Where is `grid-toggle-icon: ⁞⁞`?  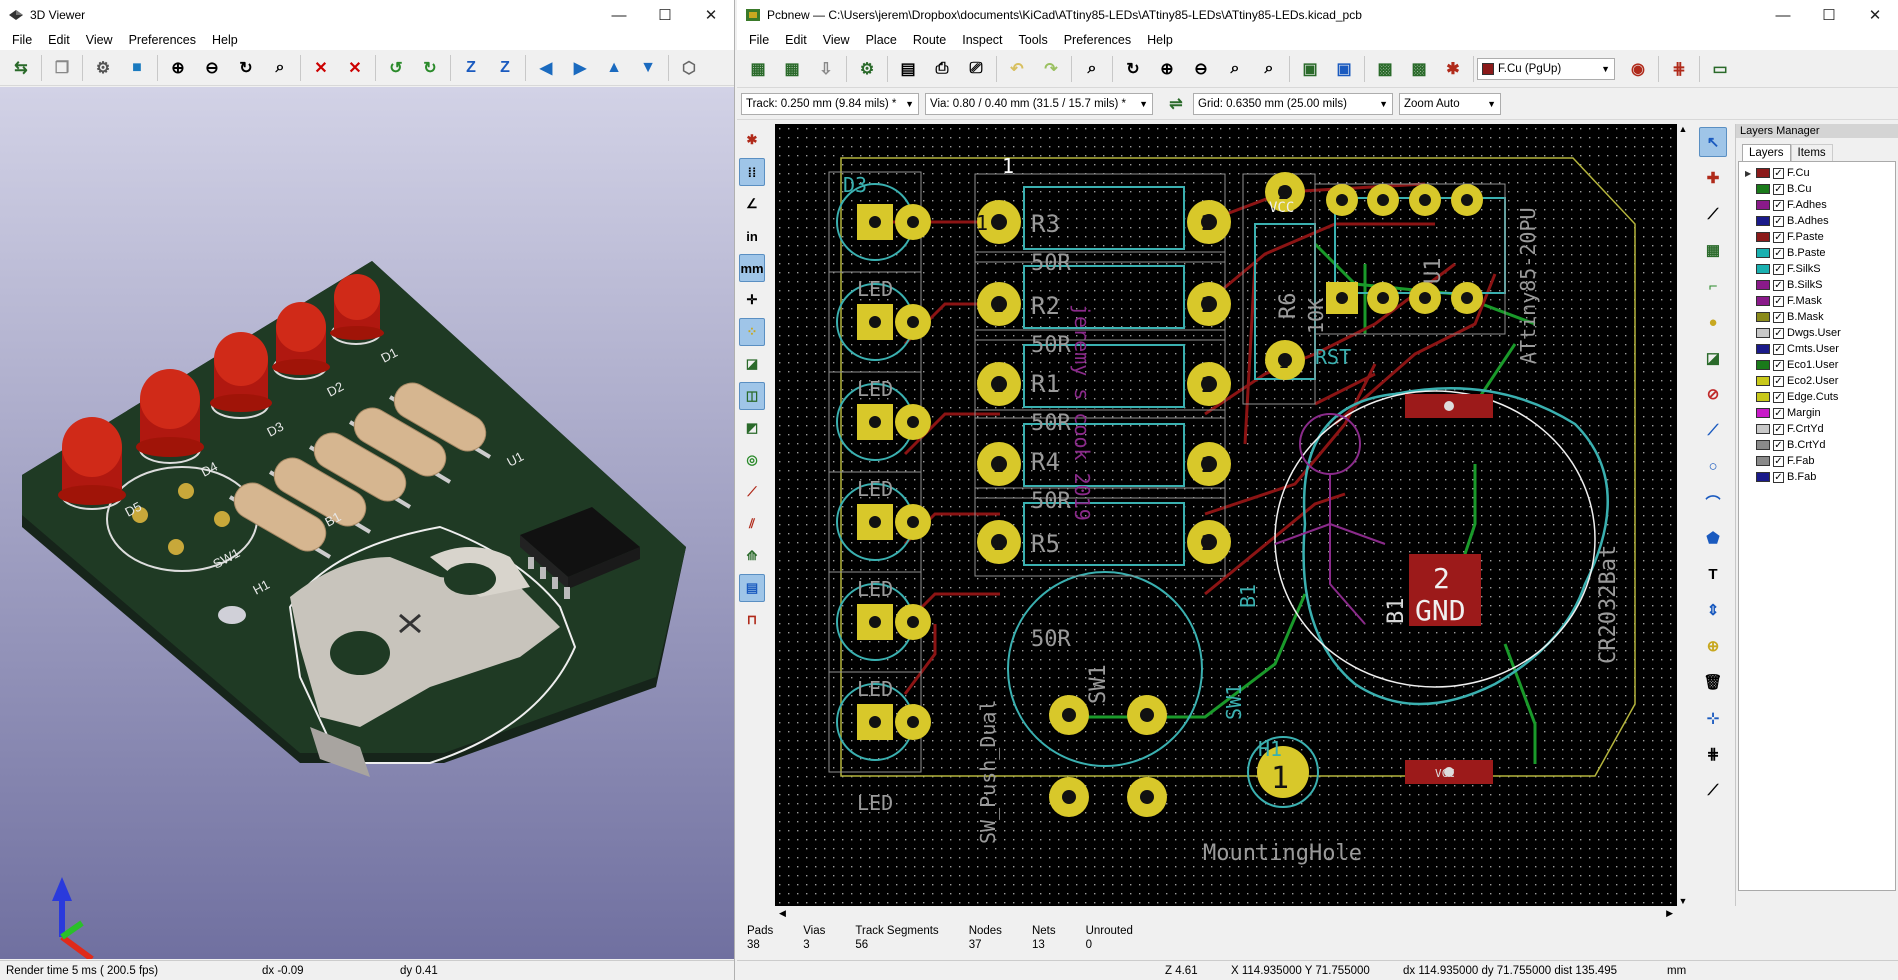
grid-toggle-icon: ⁞⁞ is located at coordinates (752, 172).